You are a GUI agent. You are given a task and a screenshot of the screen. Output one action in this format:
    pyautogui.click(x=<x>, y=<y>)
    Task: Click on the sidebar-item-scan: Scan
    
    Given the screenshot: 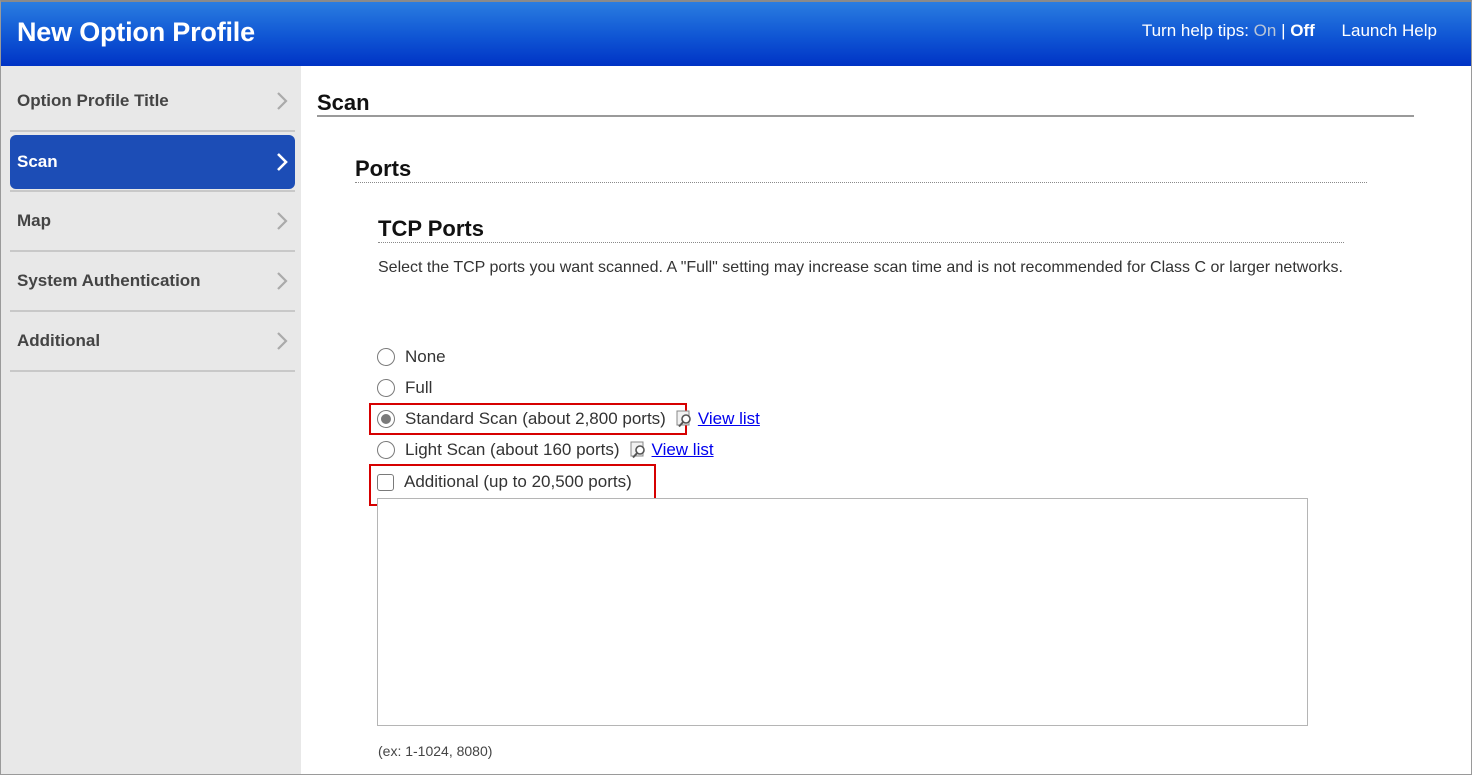 What is the action you would take?
    pyautogui.click(x=152, y=162)
    